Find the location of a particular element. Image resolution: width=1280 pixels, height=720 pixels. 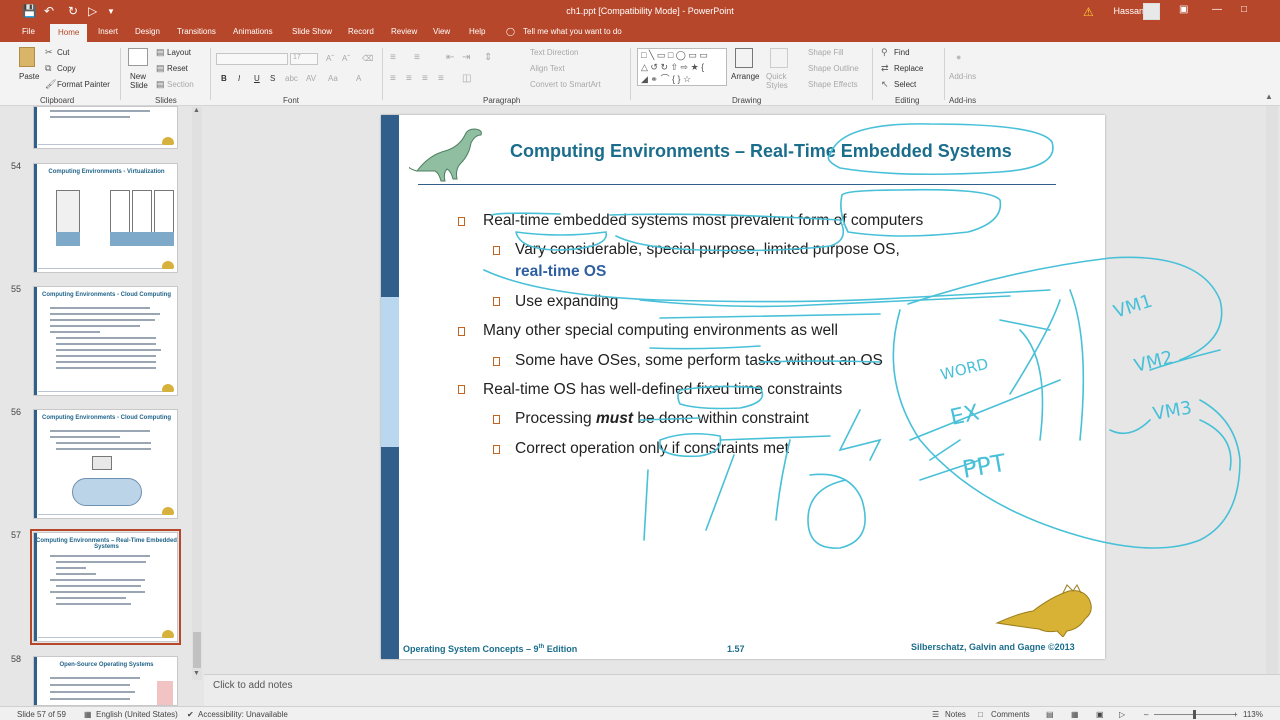

convert-smartart-button: Convert to SmartArt is located at coordinates (565, 84).